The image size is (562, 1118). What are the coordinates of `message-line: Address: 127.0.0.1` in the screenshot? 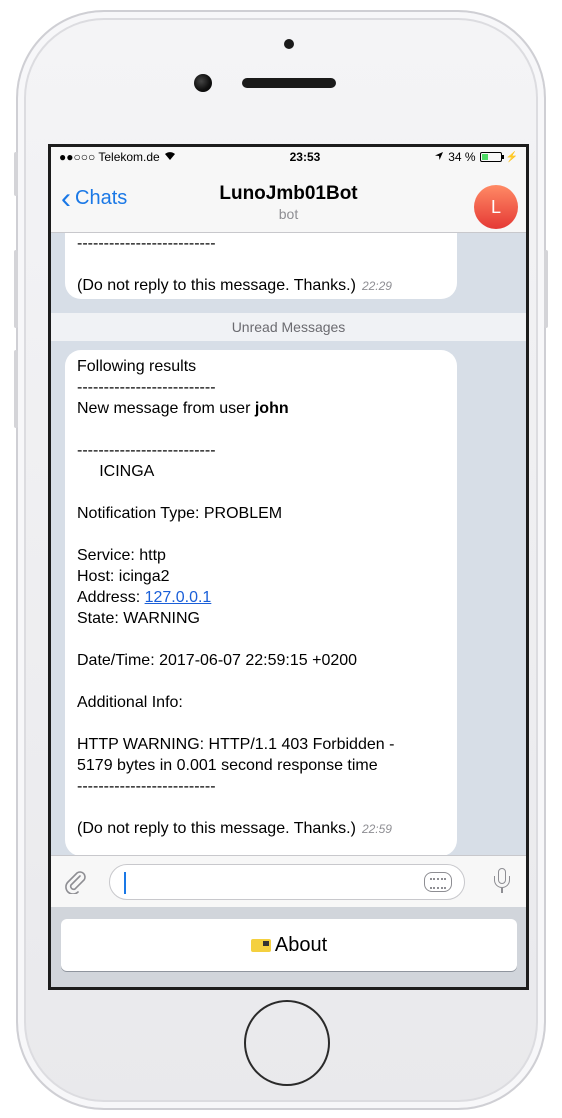 It's located at (261, 597).